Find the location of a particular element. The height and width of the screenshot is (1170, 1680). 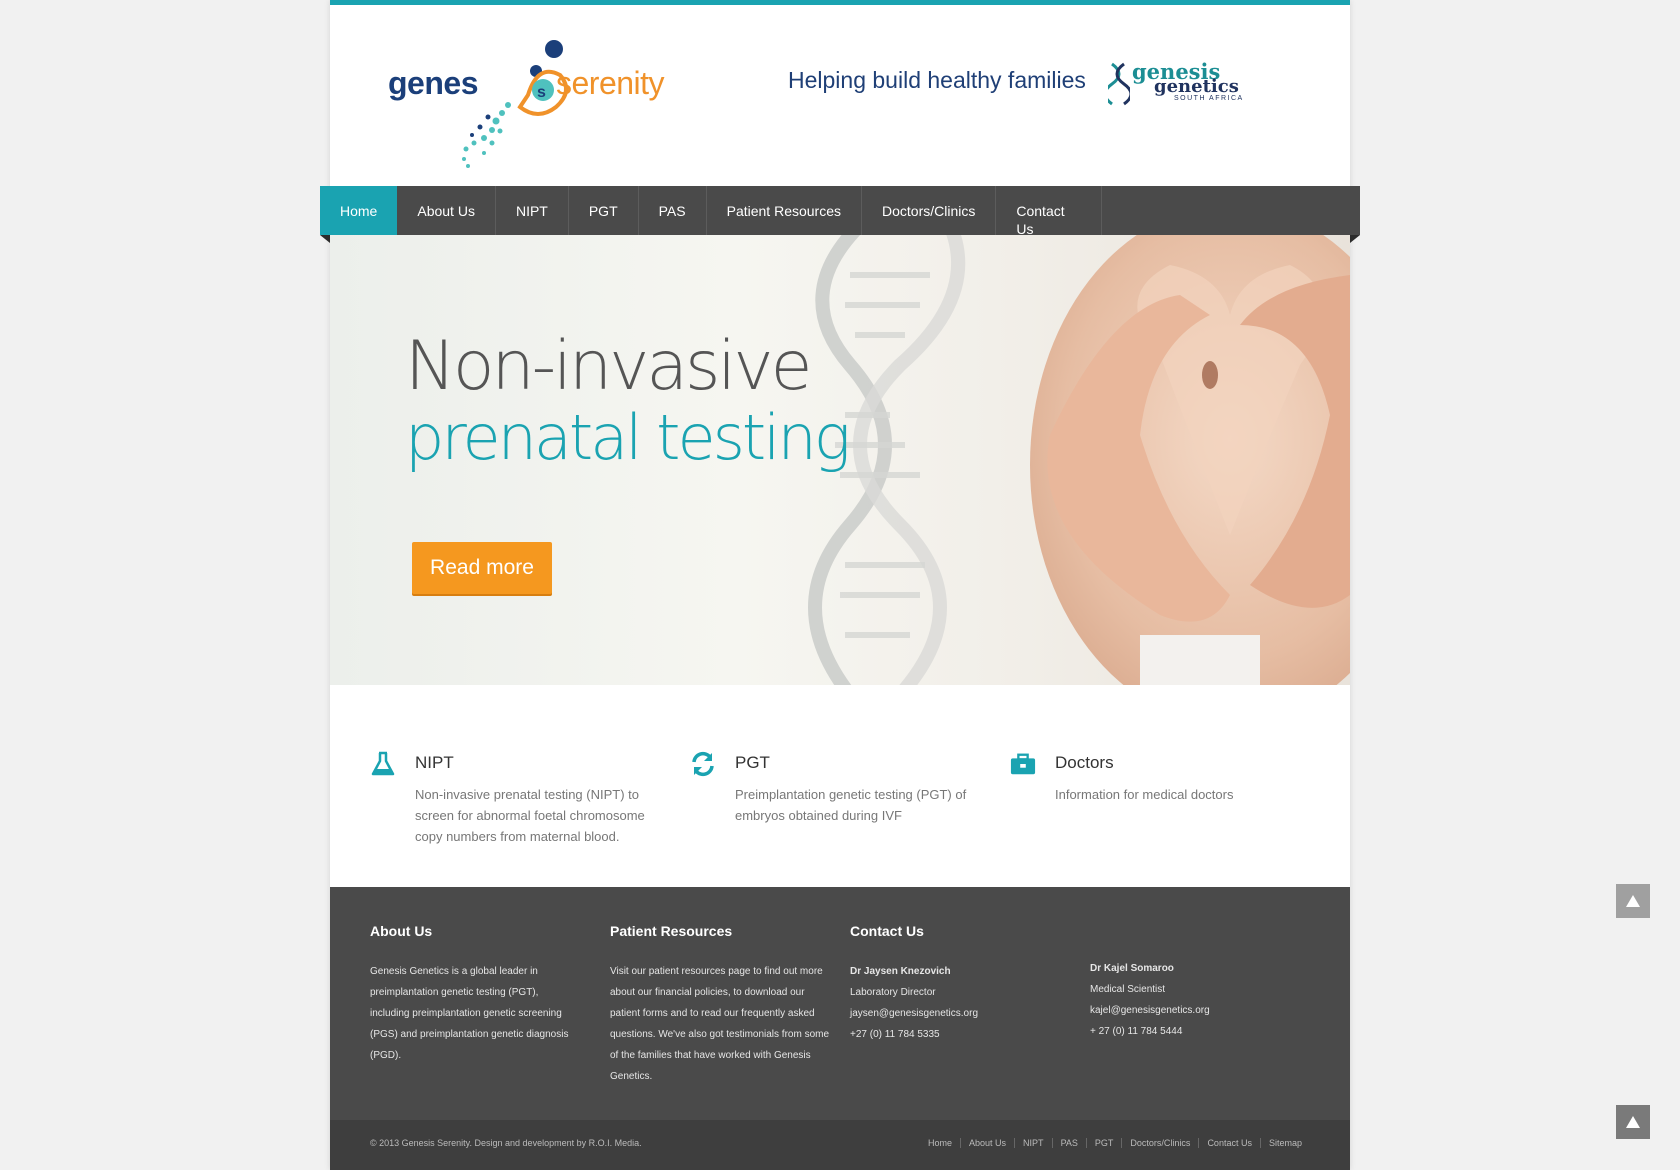

contact2-phone: + 27 (0) 11 784 5444 is located at coordinates (1136, 1031).